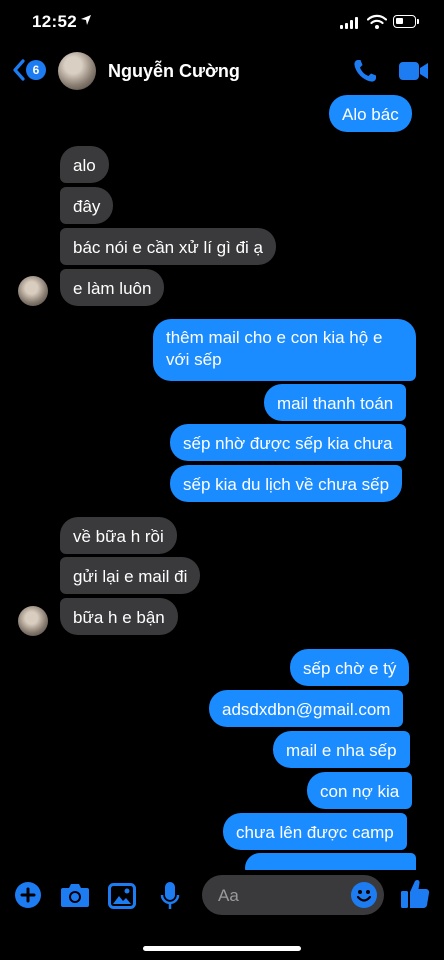 The image size is (444, 960). What do you see at coordinates (288, 442) in the screenshot?
I see `message-bubble-outgoing: sếp nhờ được sếp kia chưa` at bounding box center [288, 442].